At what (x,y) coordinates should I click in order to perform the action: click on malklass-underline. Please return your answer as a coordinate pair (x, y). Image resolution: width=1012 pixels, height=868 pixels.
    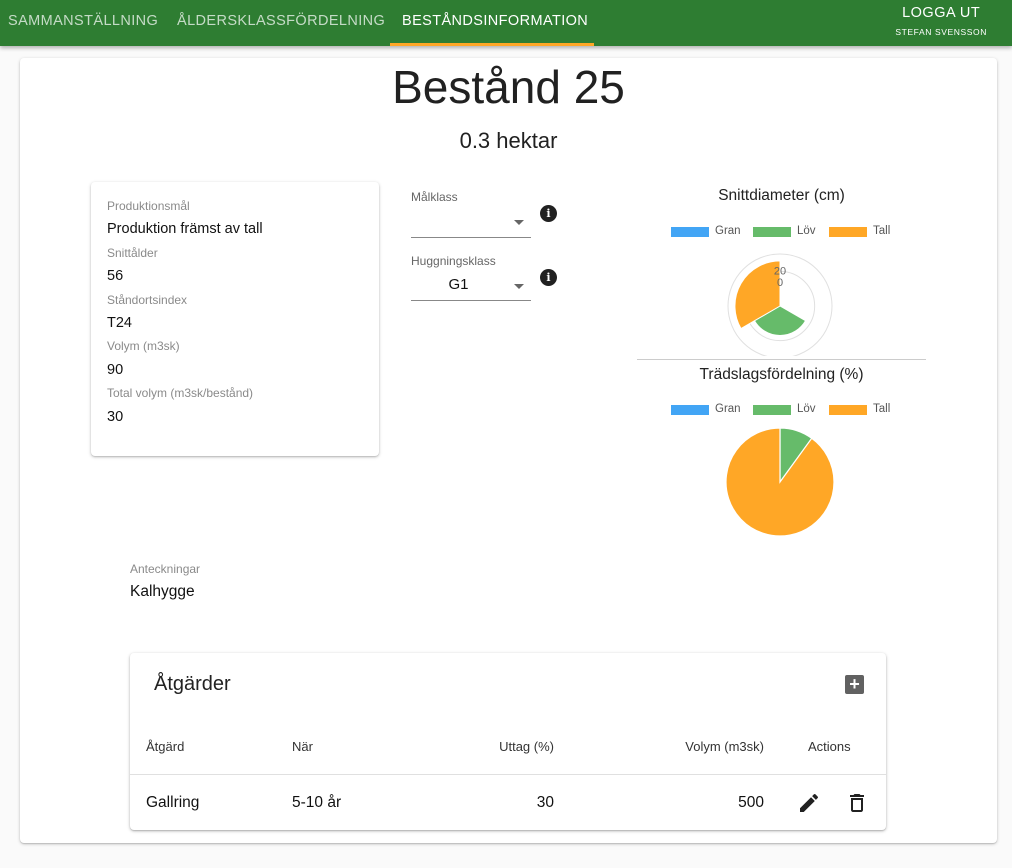
    Looking at the image, I should click on (471, 237).